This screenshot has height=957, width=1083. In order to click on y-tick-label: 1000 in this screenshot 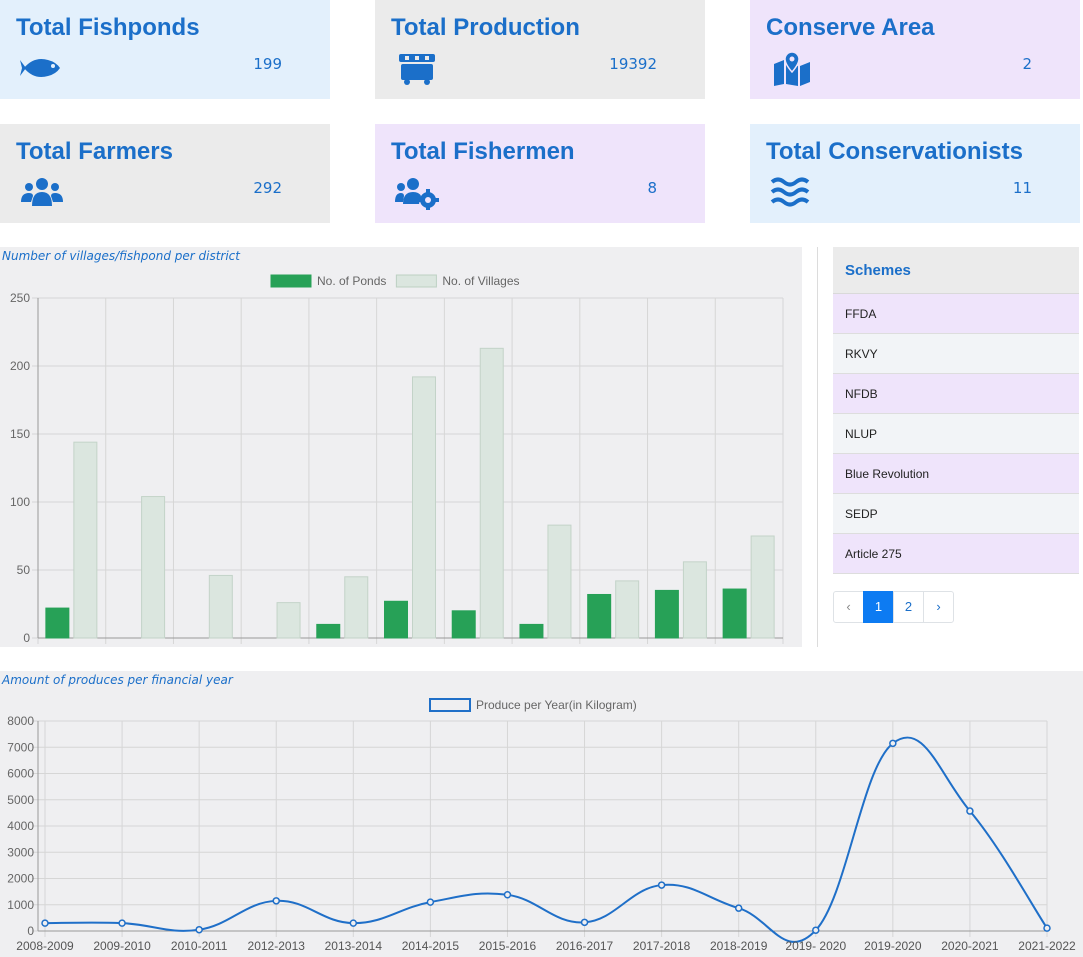, I will do `click(20, 905)`.